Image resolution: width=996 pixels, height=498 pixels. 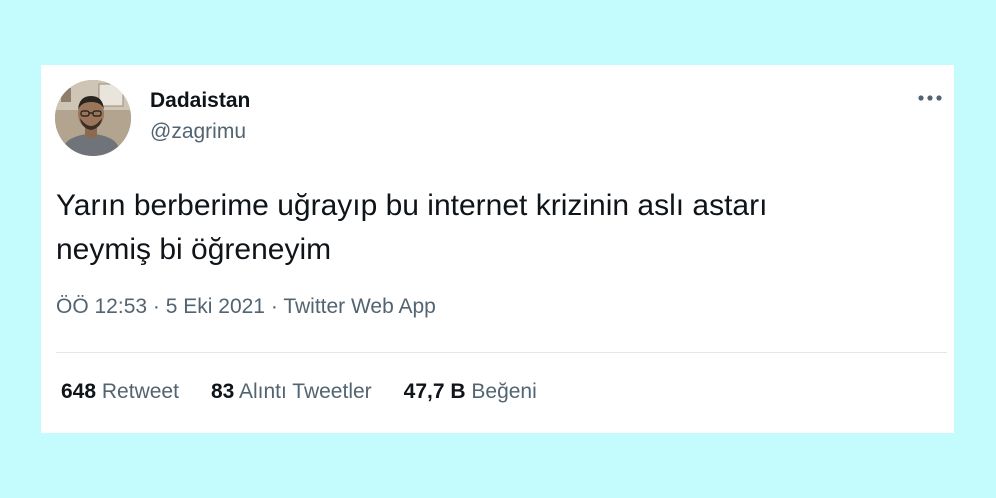 What do you see at coordinates (501, 352) in the screenshot?
I see `divider` at bounding box center [501, 352].